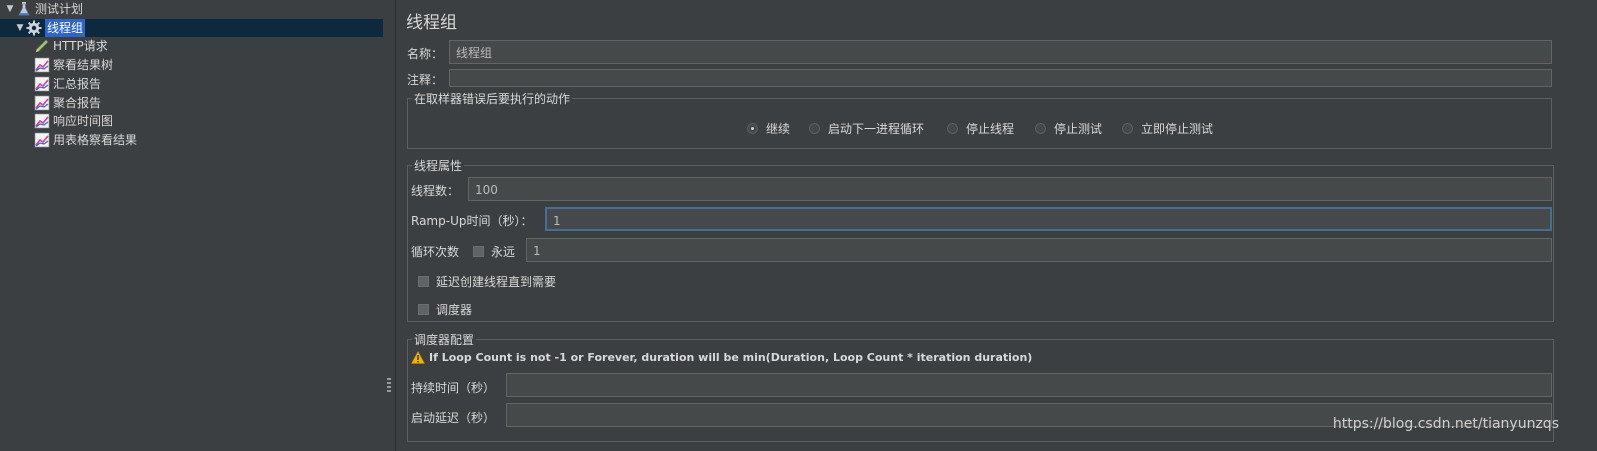 This screenshot has height=451, width=1597. What do you see at coordinates (42, 46) in the screenshot?
I see `pen-icon` at bounding box center [42, 46].